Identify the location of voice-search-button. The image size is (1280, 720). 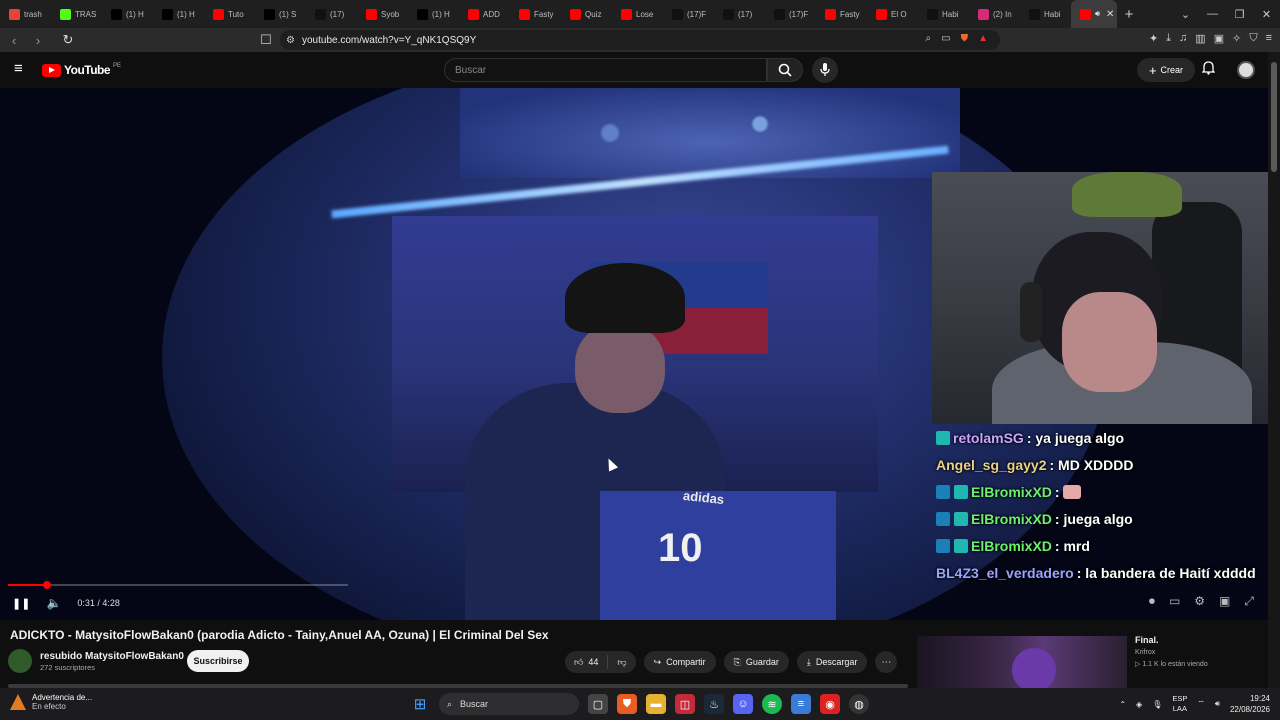
(825, 70).